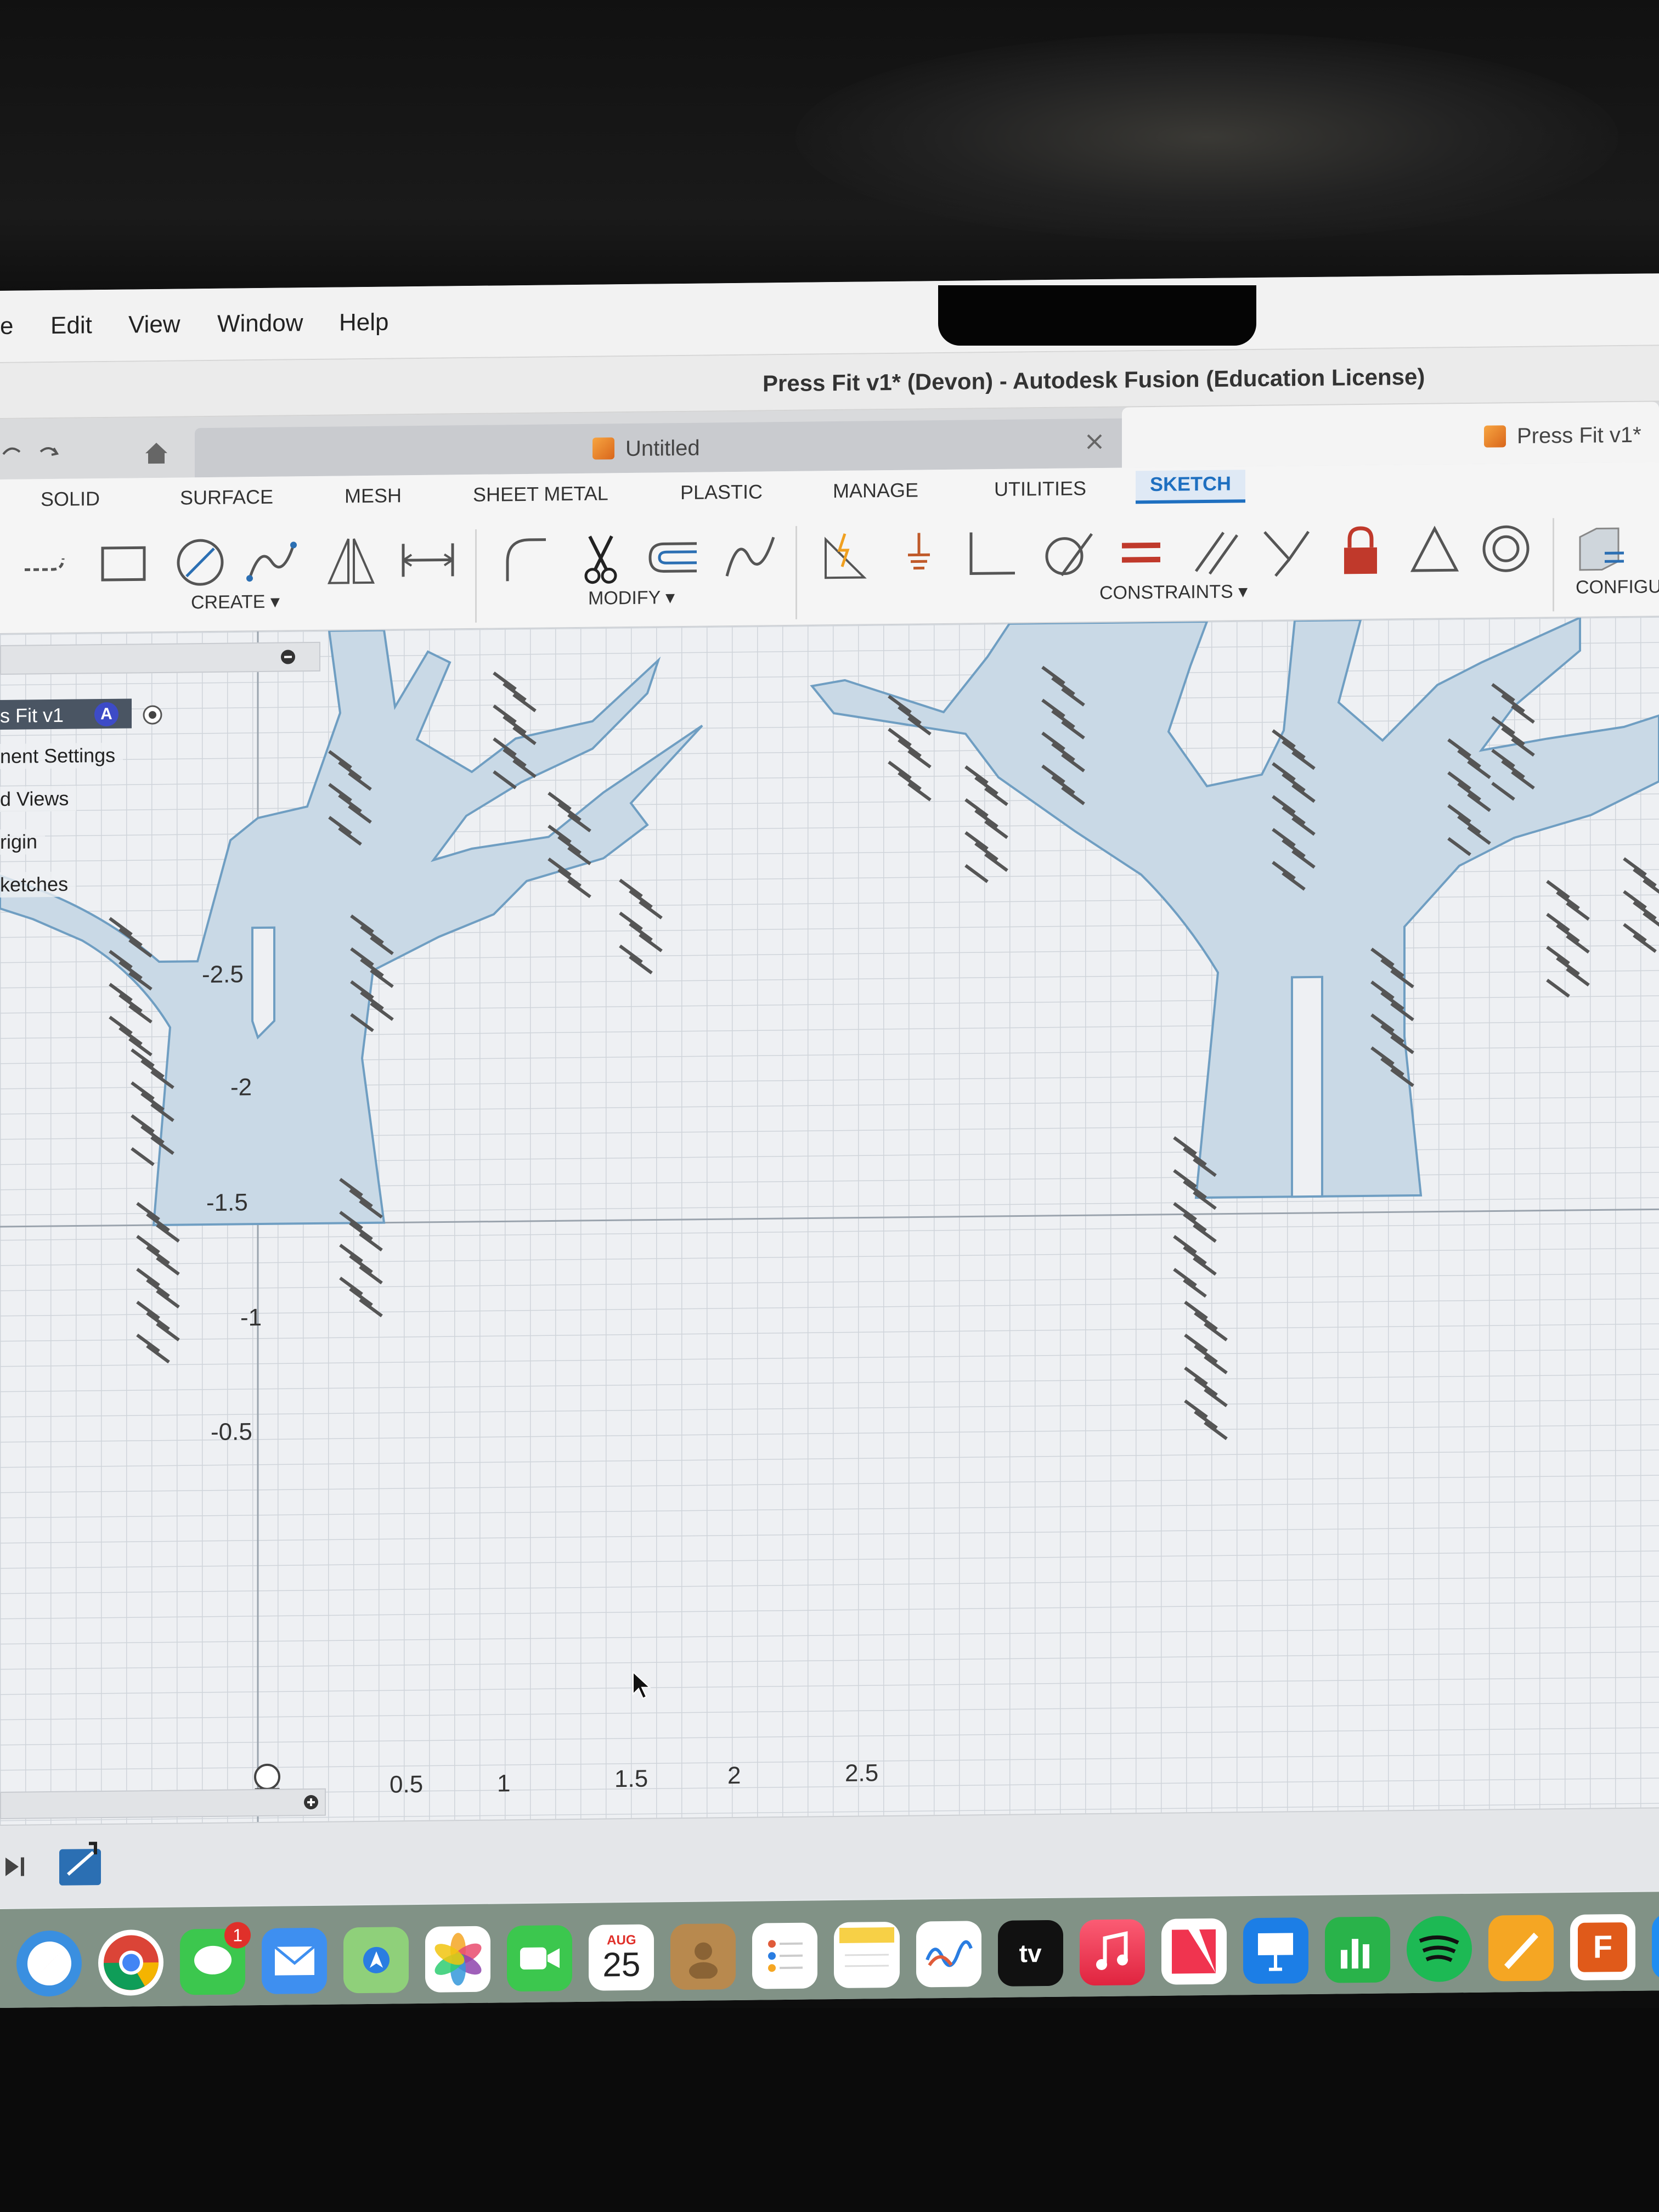 The height and width of the screenshot is (2212, 1659). I want to click on music-icon, so click(1112, 1953).